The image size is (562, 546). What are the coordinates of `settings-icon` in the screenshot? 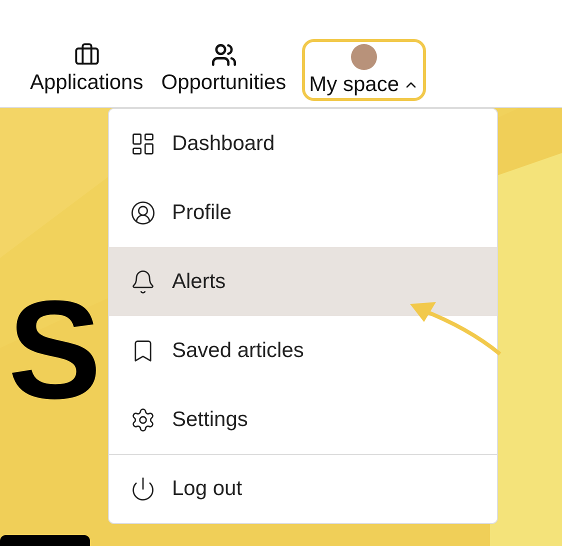 It's located at (143, 419).